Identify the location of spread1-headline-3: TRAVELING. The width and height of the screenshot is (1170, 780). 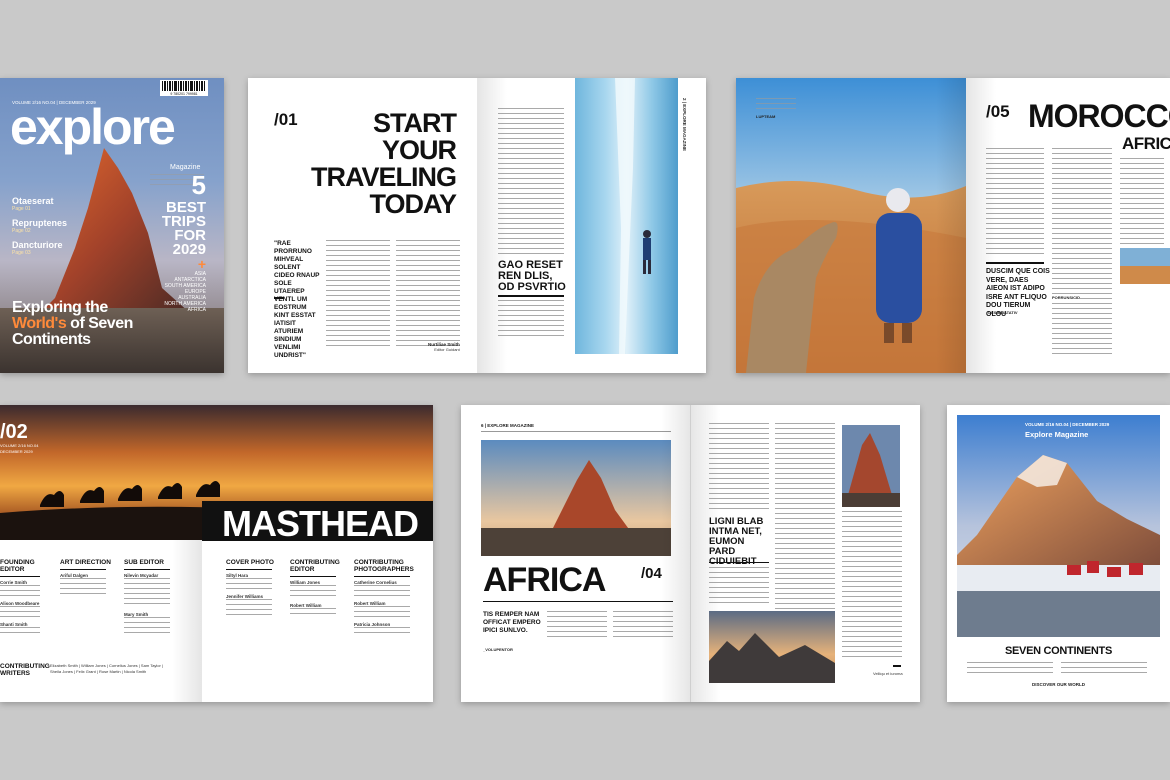
(384, 177).